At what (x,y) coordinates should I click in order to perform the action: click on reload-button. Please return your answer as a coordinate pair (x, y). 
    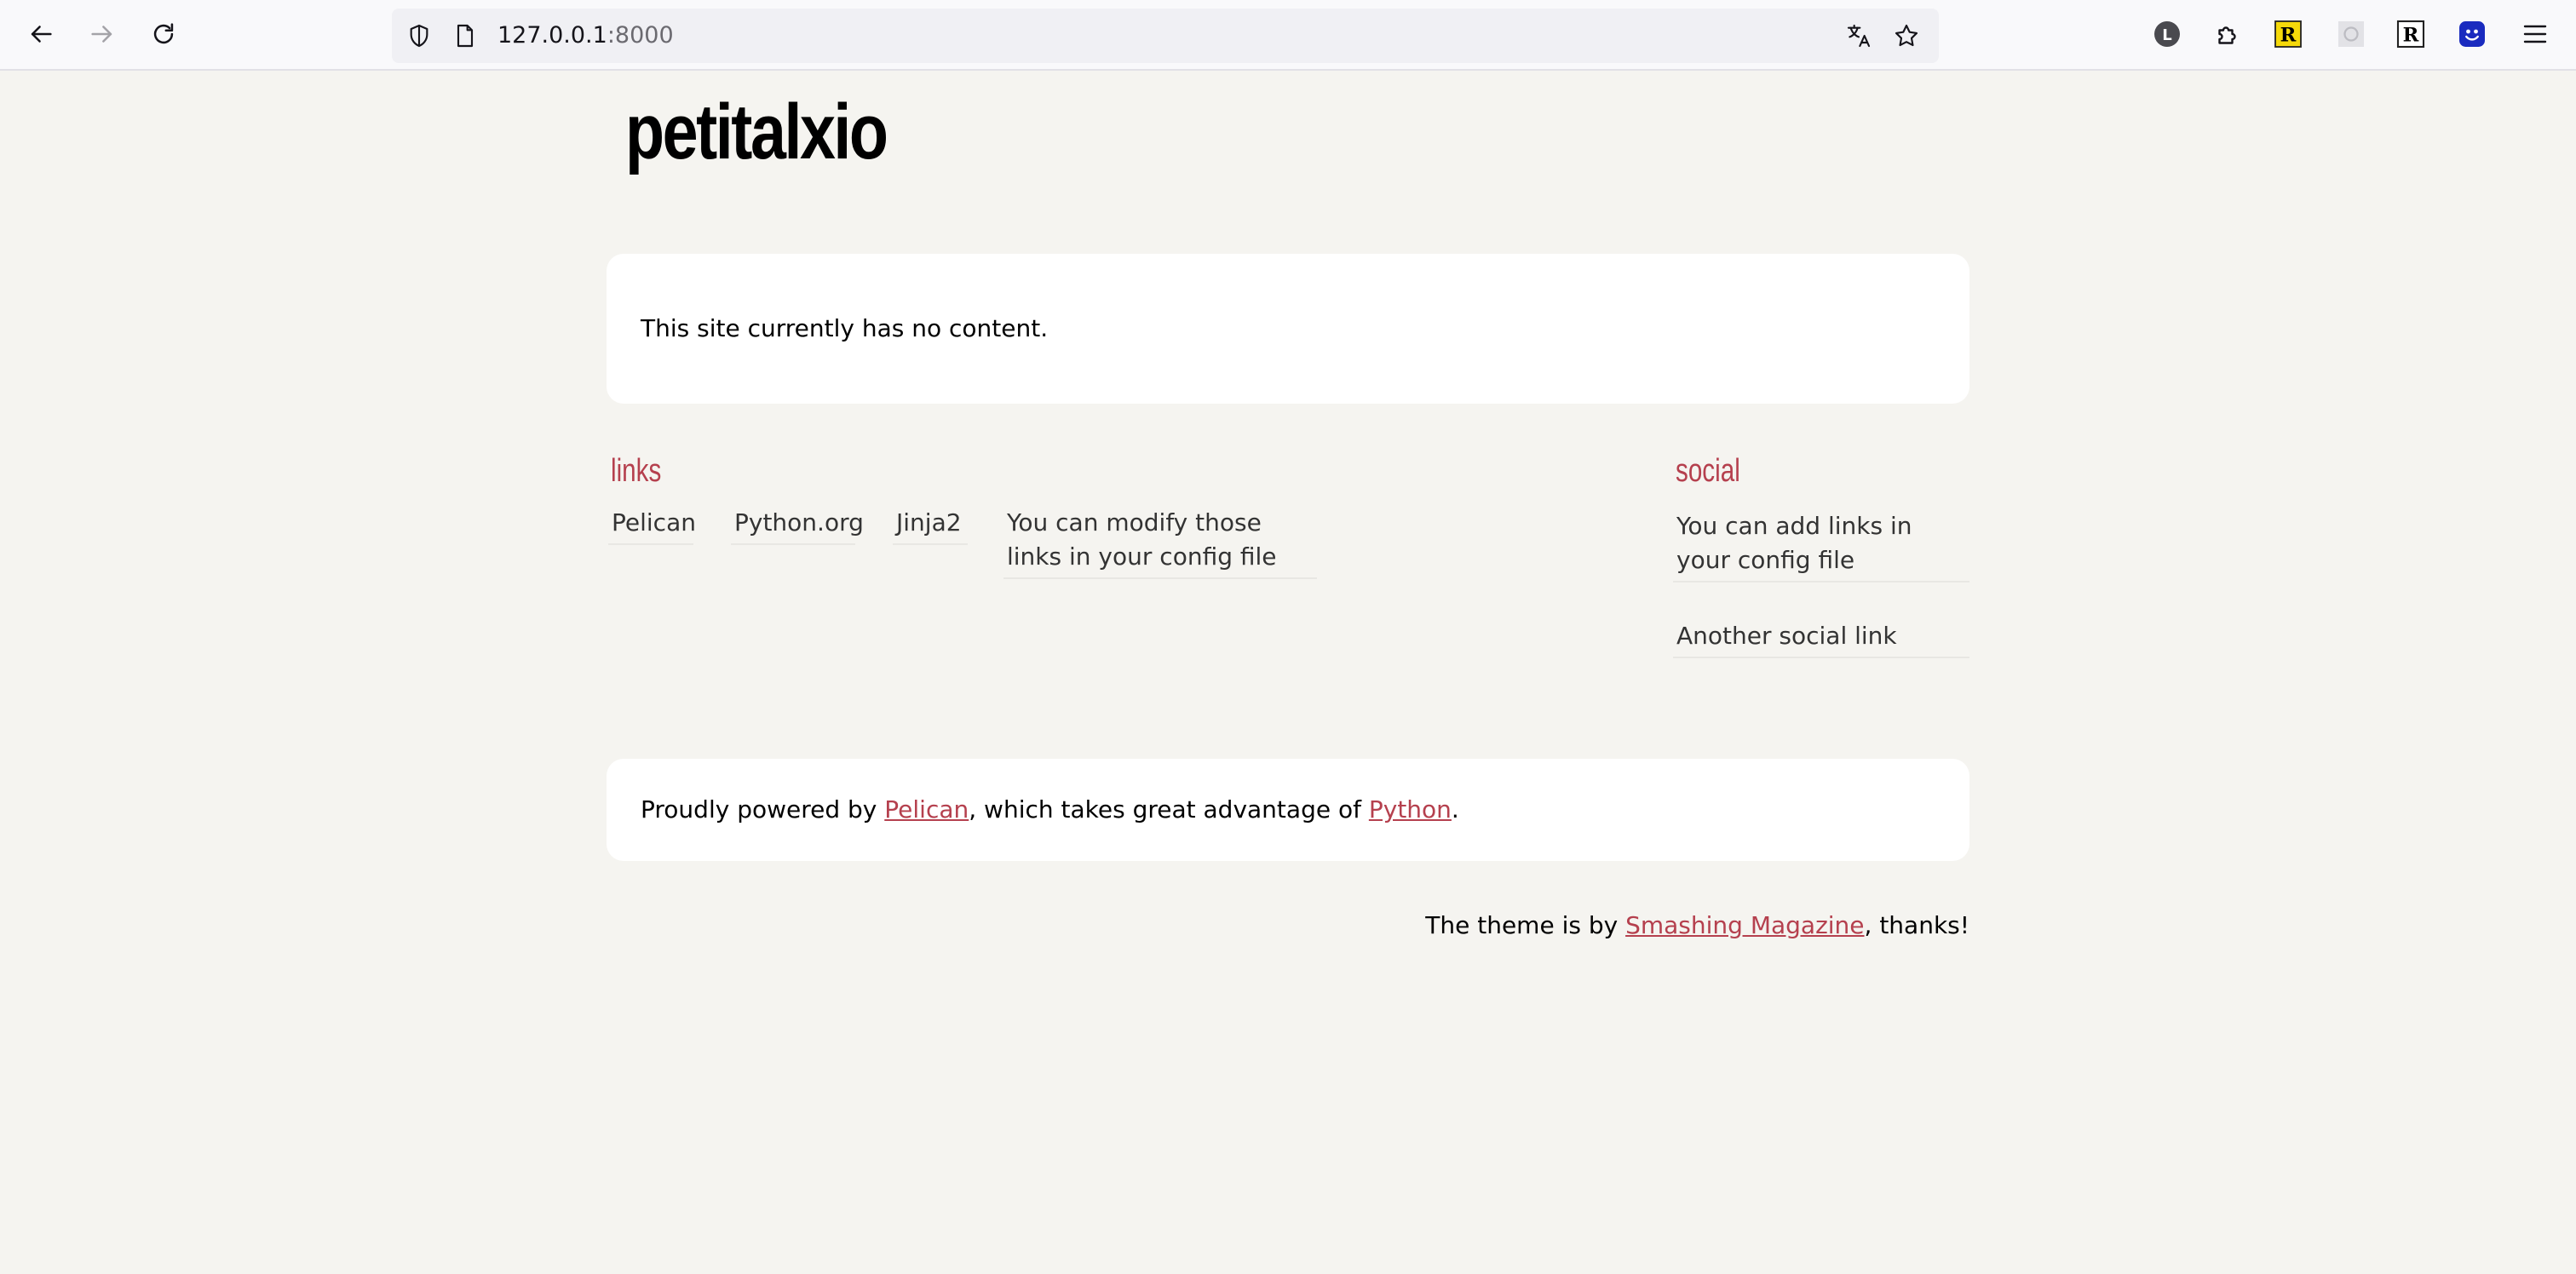
    Looking at the image, I should click on (163, 34).